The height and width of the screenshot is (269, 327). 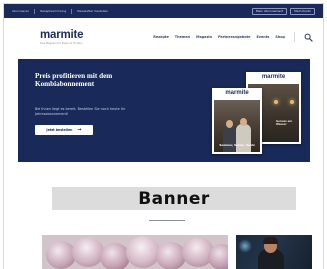 What do you see at coordinates (294, 37) in the screenshot?
I see `nav-divider` at bounding box center [294, 37].